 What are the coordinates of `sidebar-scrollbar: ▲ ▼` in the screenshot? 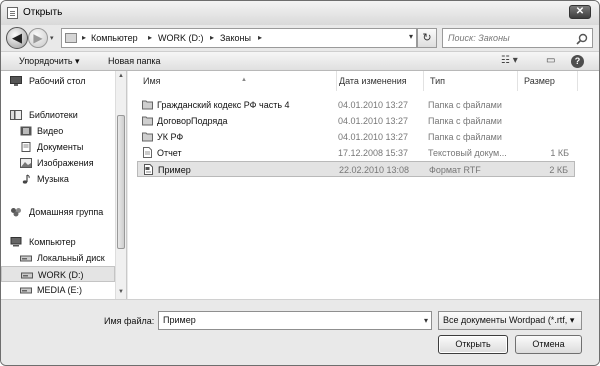 It's located at (120, 185).